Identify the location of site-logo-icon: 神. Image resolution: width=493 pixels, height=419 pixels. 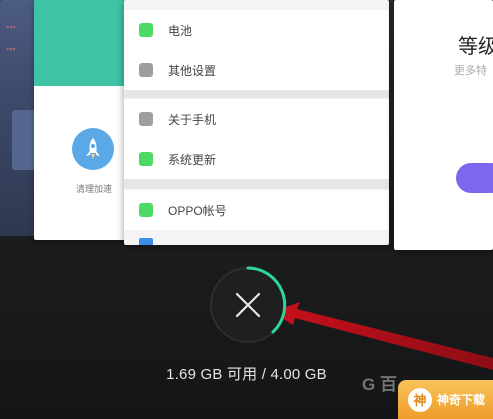
(420, 399).